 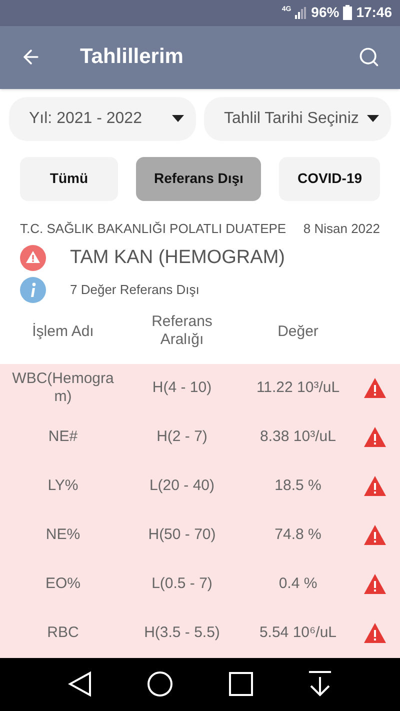 What do you see at coordinates (135, 289) in the screenshot?
I see `out-of-range-summary: 7 Değer Referans Dışı` at bounding box center [135, 289].